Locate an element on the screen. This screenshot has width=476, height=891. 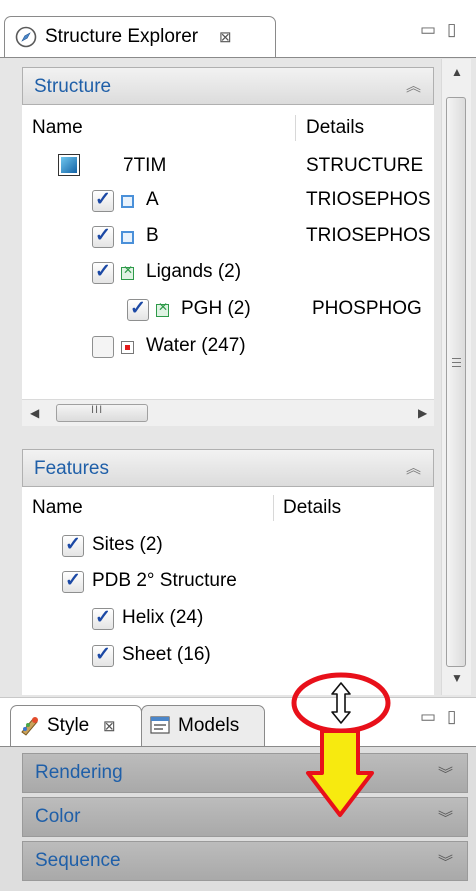
resize-cursor-icon is located at coordinates (341, 703).